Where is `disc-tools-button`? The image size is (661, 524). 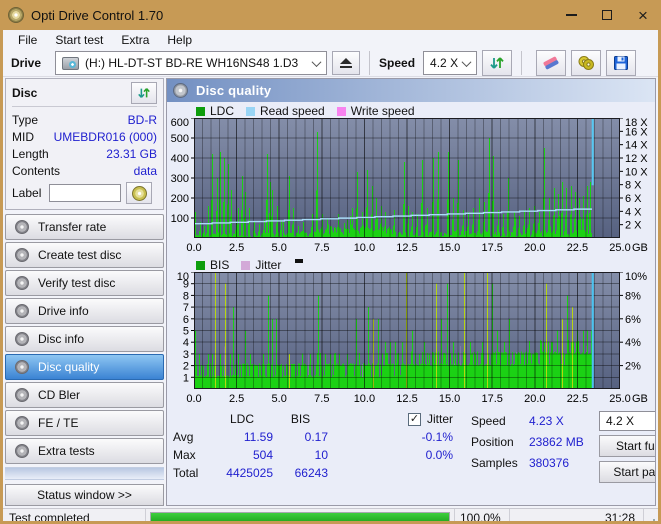 disc-tools-button is located at coordinates (586, 63).